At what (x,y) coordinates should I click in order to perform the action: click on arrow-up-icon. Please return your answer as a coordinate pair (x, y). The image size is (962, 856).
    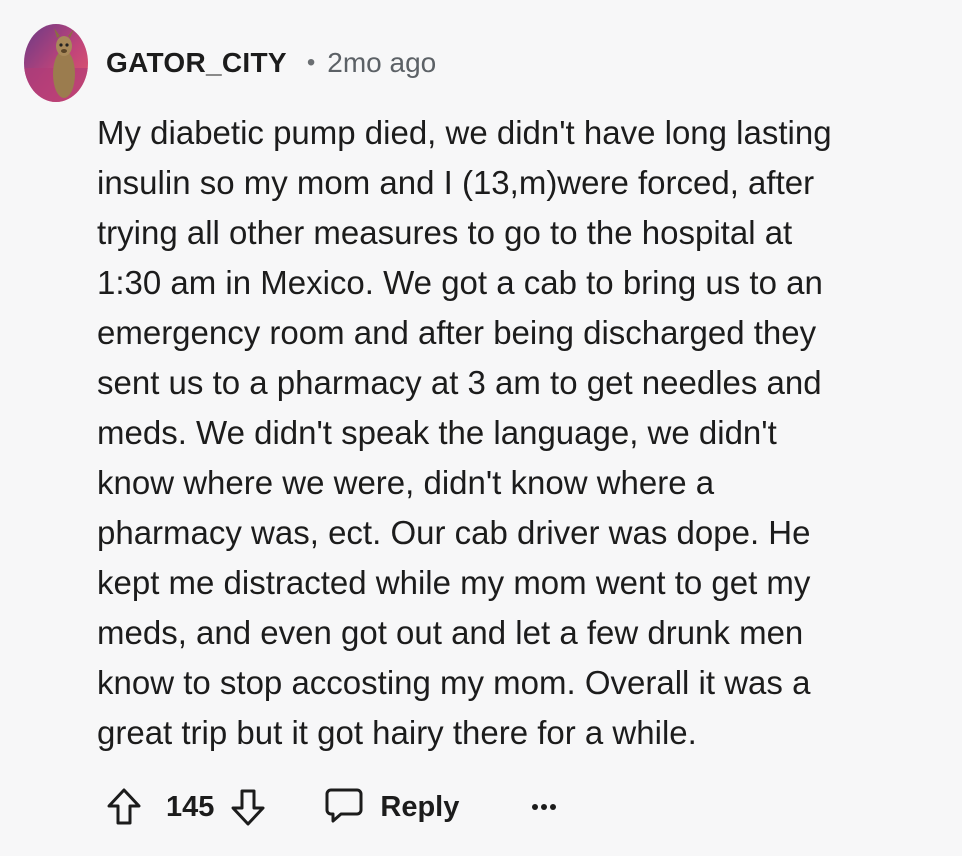
    Looking at the image, I should click on (124, 807).